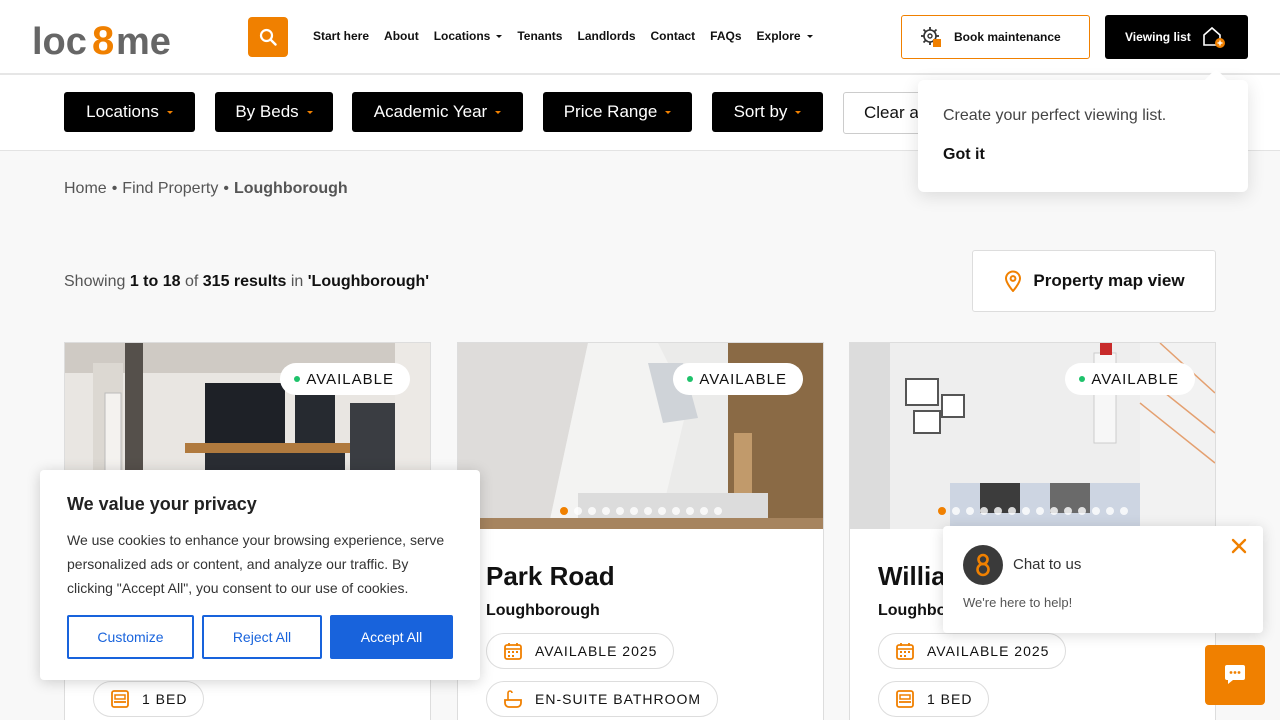 This screenshot has height=720, width=1280. I want to click on availability-text: AVAILABLE, so click(350, 379).